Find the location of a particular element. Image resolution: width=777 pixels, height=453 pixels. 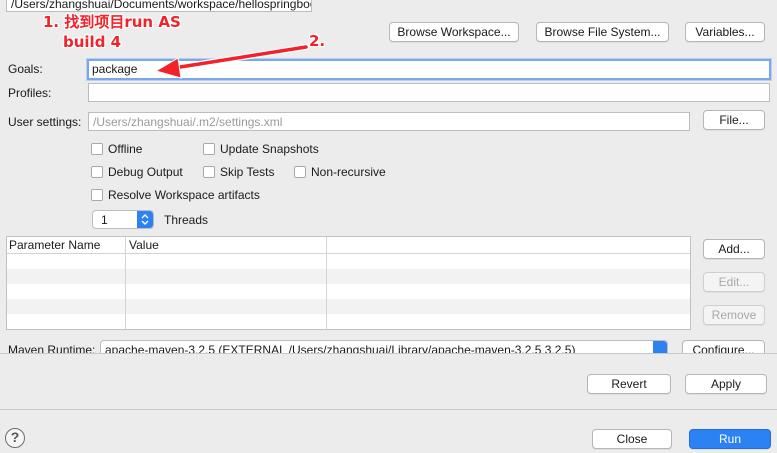

resolve-workspace-label: Resolve Workspace artifacts is located at coordinates (184, 195).